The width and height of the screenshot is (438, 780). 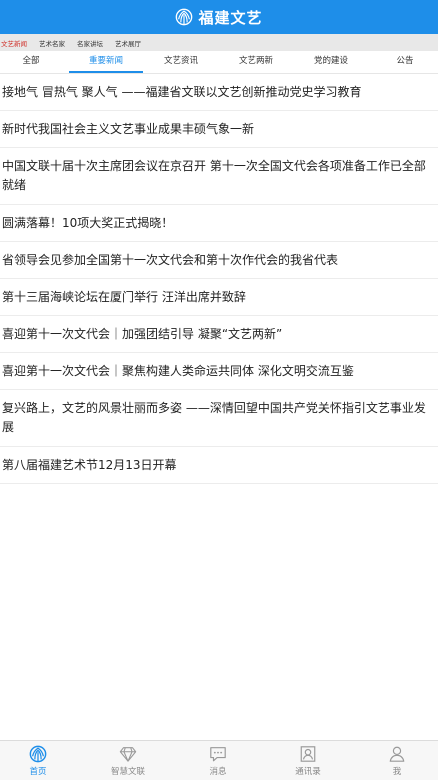 What do you see at coordinates (128, 43) in the screenshot?
I see `category-gallery: 艺术展厅` at bounding box center [128, 43].